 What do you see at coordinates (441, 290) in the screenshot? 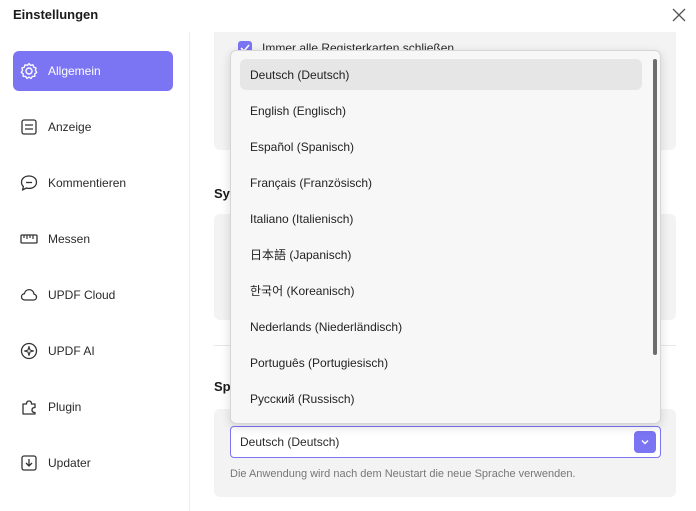
I see `language-option-ko: 한국어 (Koreanisch)` at bounding box center [441, 290].